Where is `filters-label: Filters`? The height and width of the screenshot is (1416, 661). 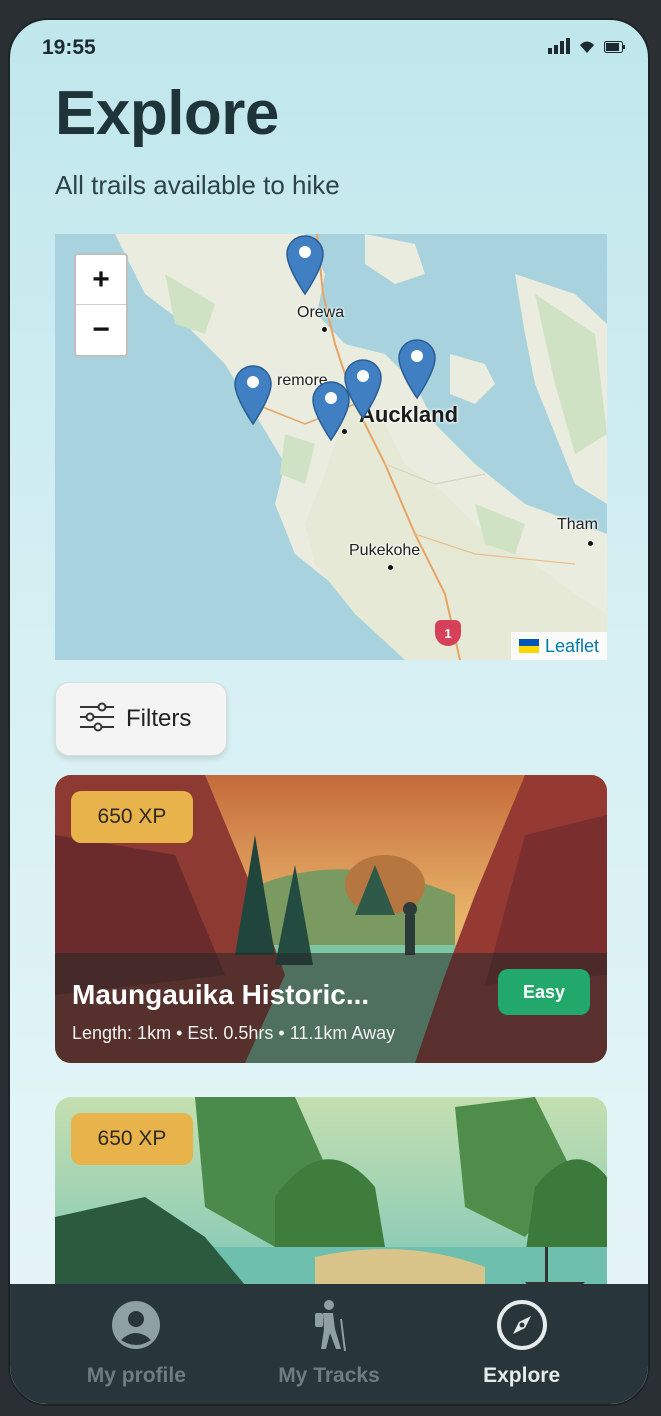 filters-label: Filters is located at coordinates (159, 718).